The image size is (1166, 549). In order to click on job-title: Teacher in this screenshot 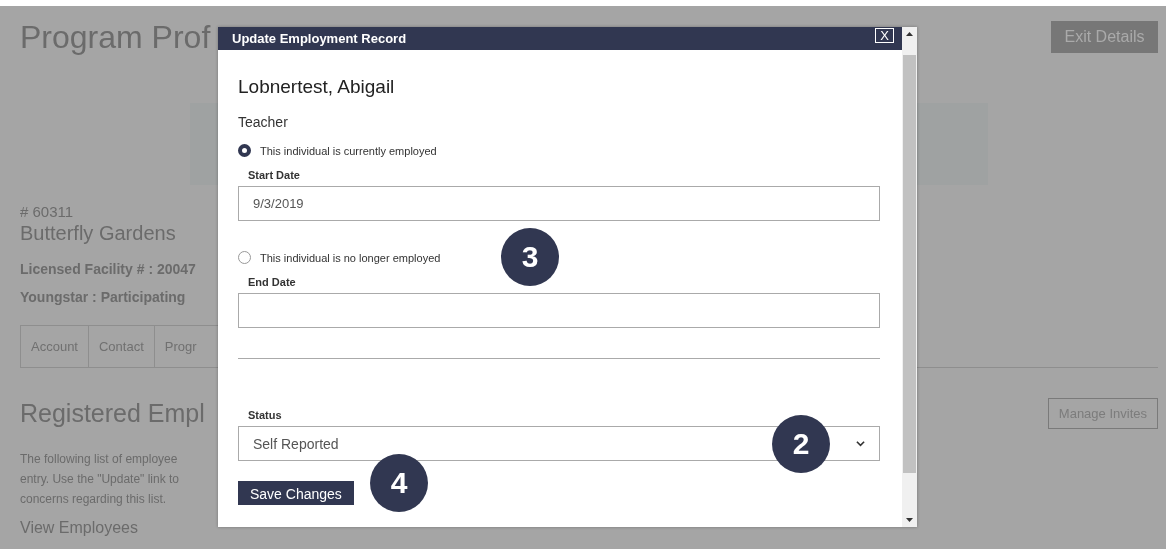, I will do `click(263, 122)`.